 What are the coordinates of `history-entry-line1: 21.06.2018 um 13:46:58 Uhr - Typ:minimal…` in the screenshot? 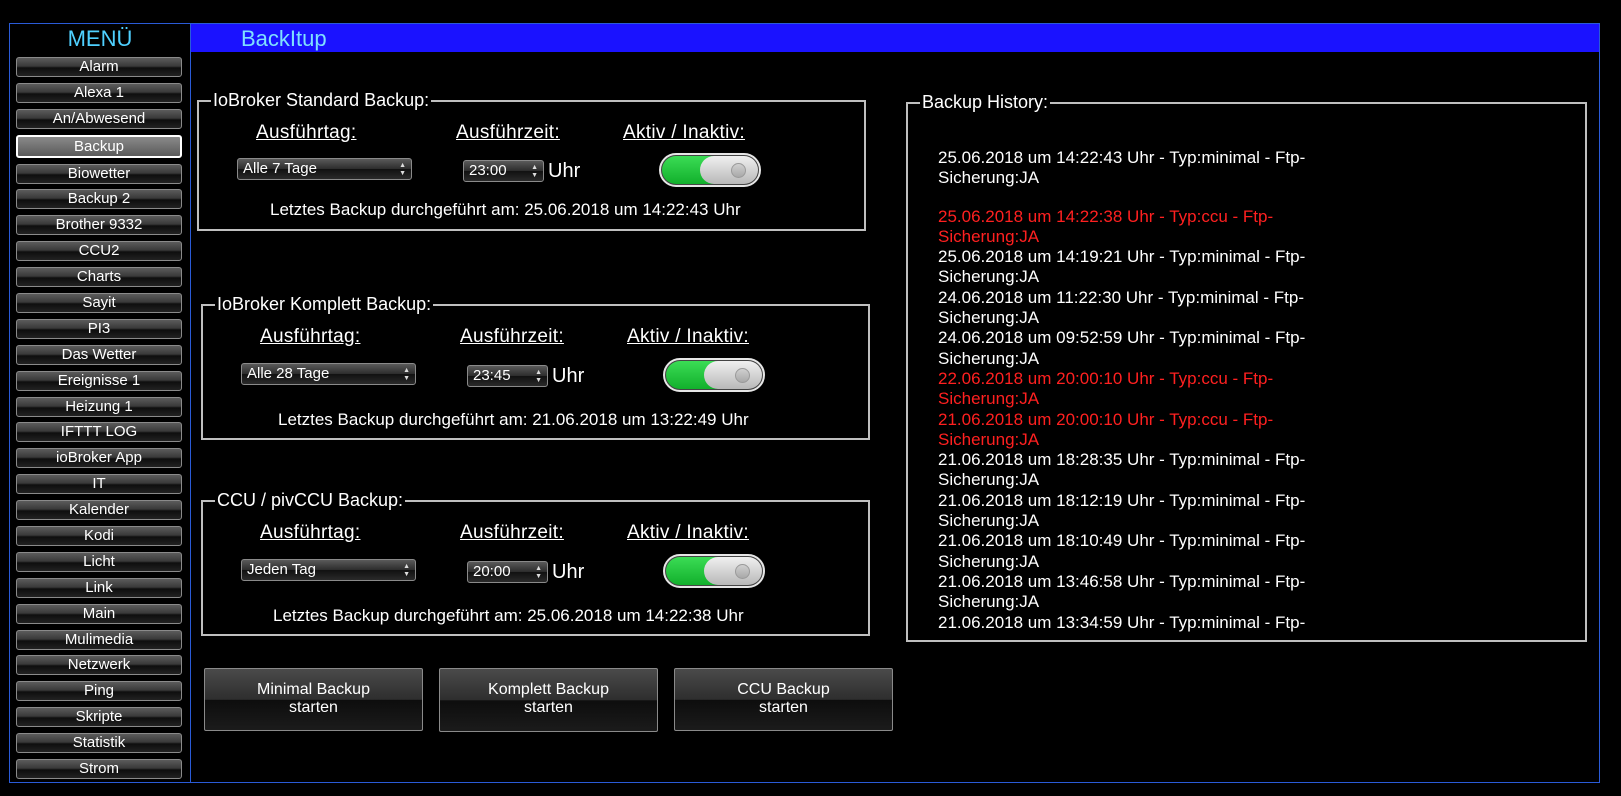 It's located at (1122, 581).